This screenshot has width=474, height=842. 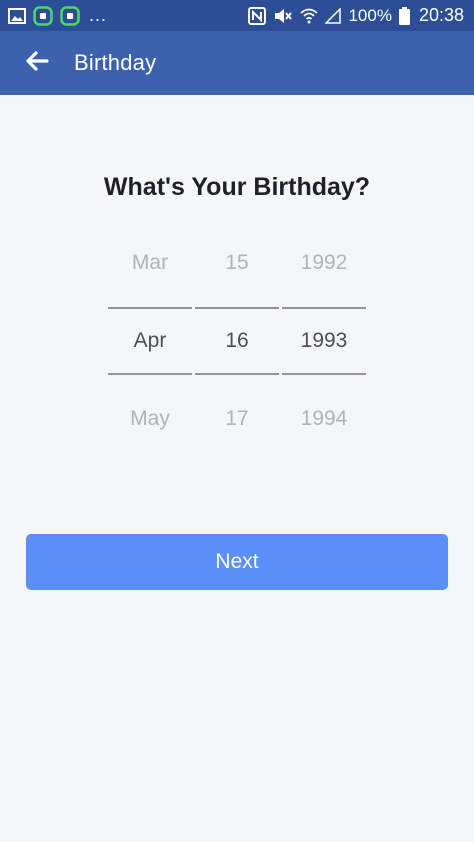 I want to click on day-picker: 15 16 17, so click(x=237, y=348).